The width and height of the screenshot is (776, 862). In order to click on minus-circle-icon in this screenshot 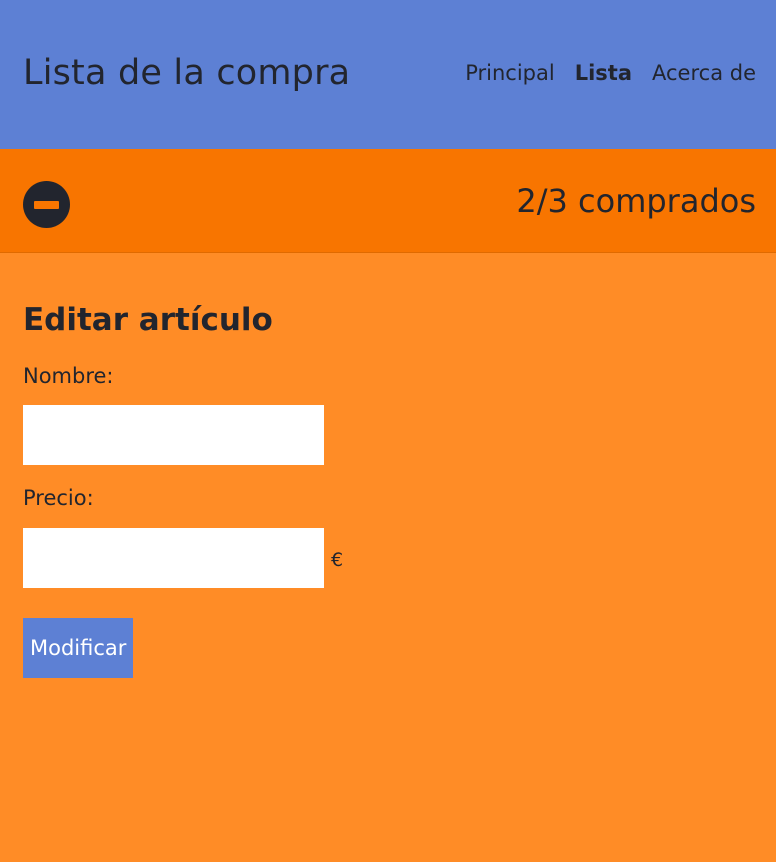, I will do `click(46, 205)`.